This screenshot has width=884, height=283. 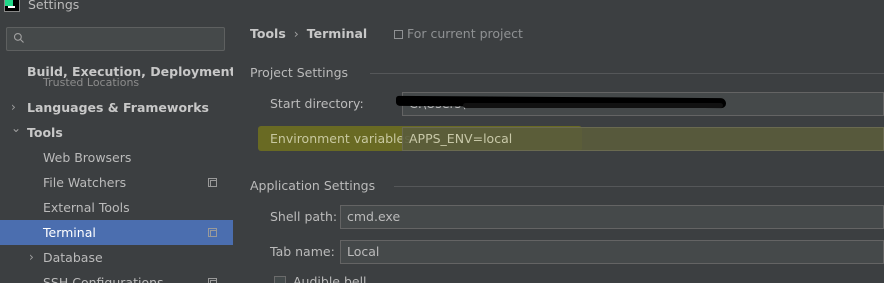 I want to click on search-input, so click(x=115, y=39).